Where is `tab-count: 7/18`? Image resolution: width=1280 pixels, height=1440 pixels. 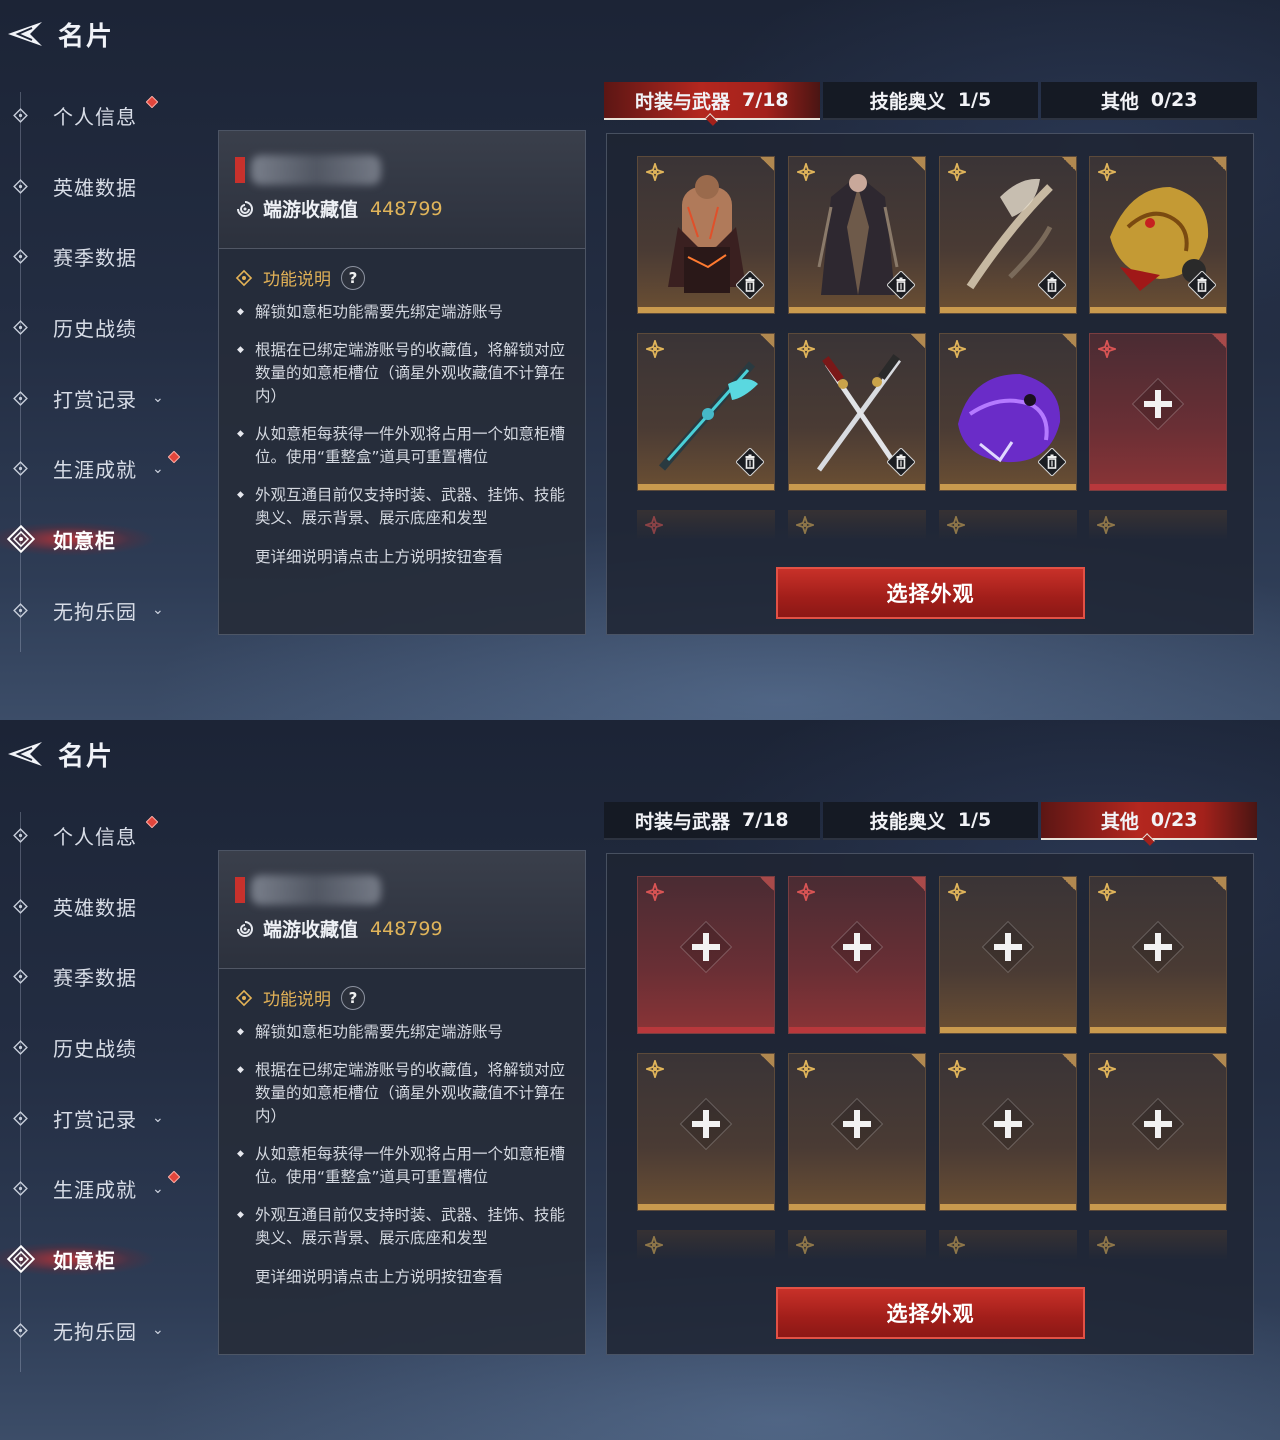 tab-count: 7/18 is located at coordinates (765, 100).